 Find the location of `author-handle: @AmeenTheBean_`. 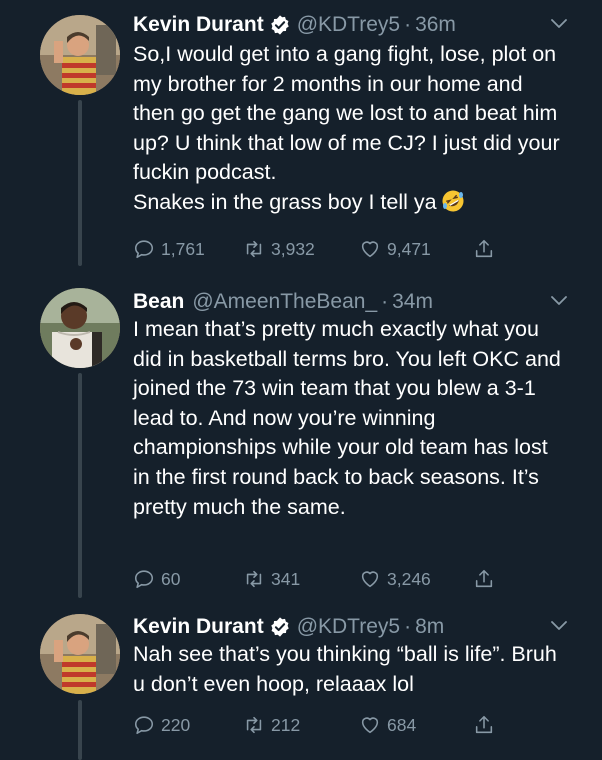

author-handle: @AmeenTheBean_ is located at coordinates (284, 302).